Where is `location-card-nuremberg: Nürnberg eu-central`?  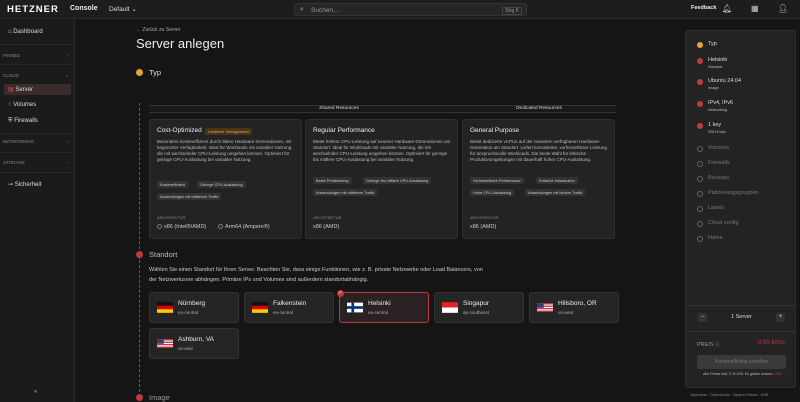 location-card-nuremberg: Nürnberg eu-central is located at coordinates (194, 307).